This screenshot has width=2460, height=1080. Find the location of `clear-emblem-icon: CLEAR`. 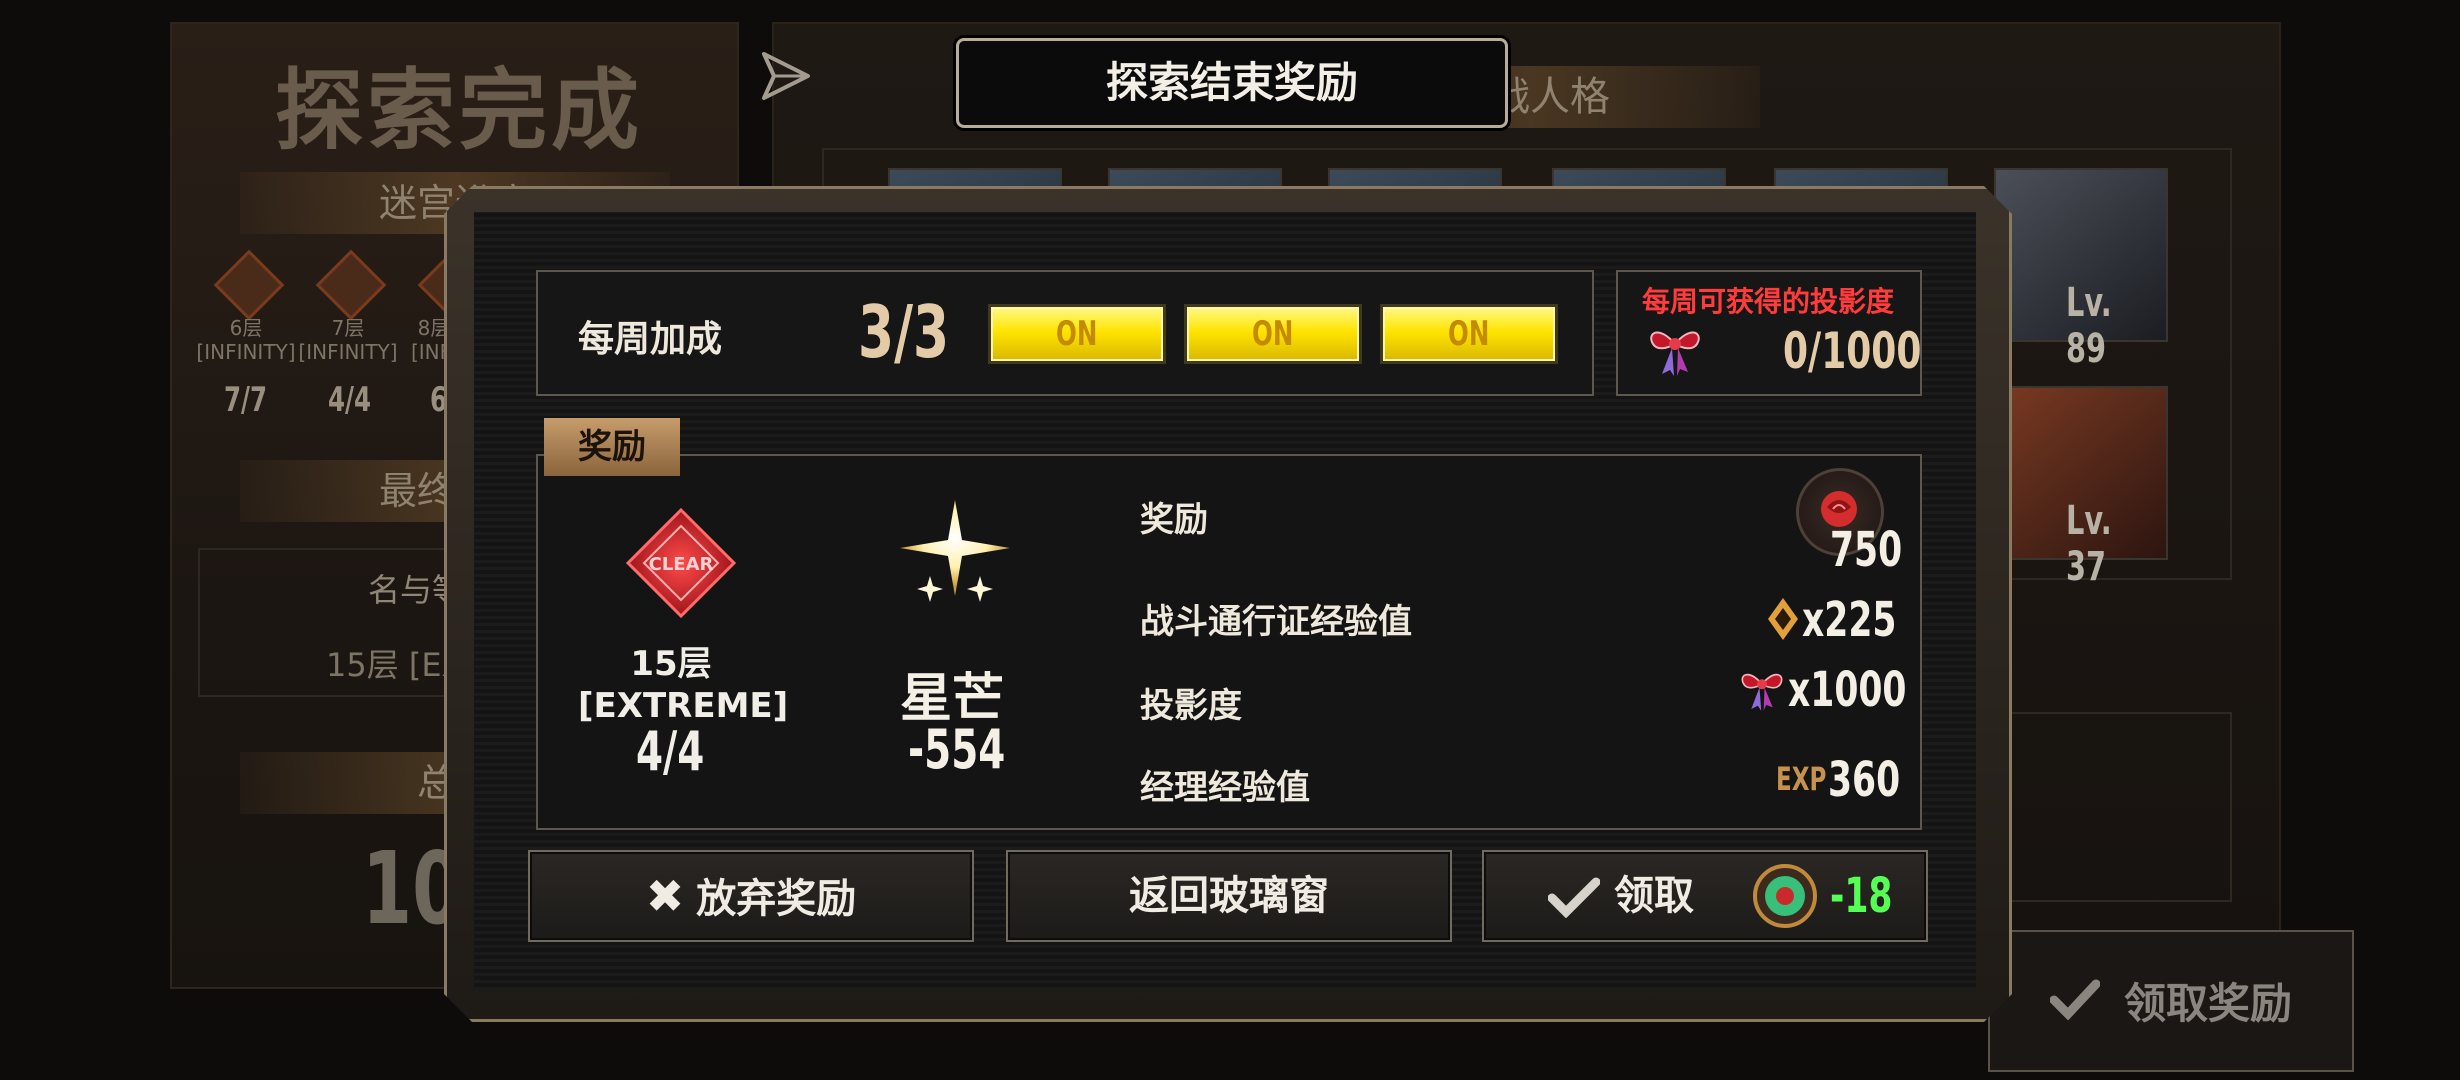

clear-emblem-icon: CLEAR is located at coordinates (681, 563).